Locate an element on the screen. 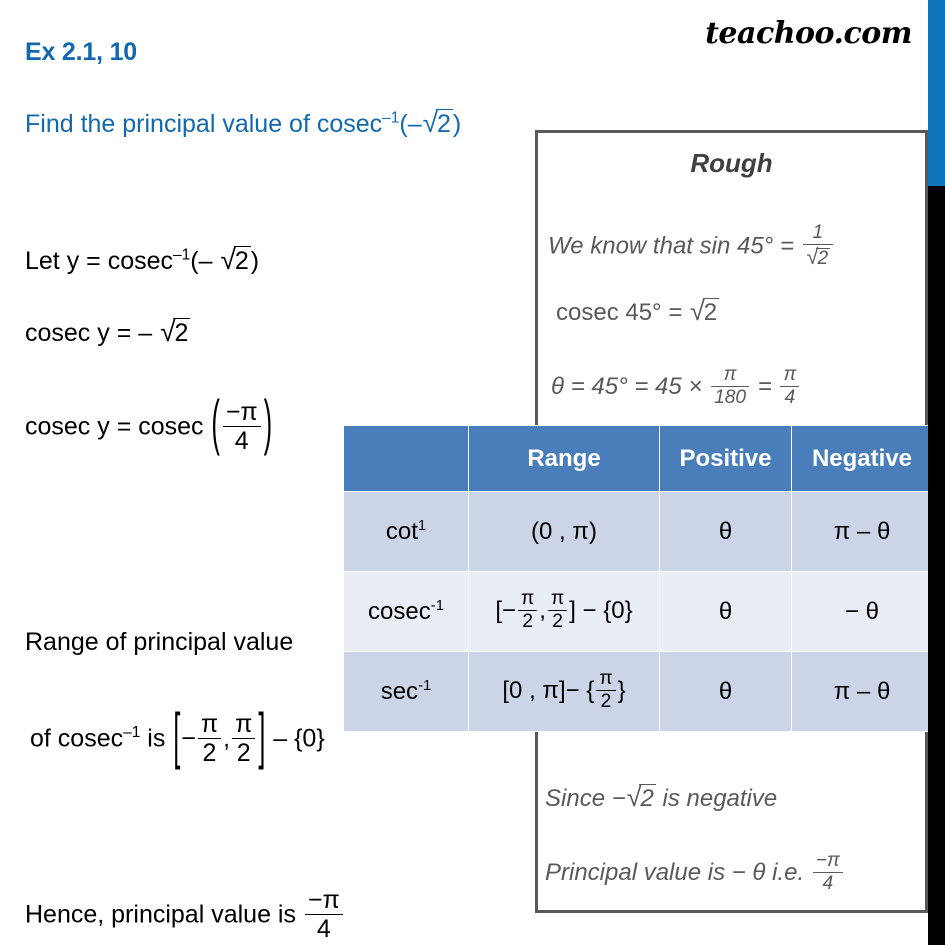 The height and width of the screenshot is (945, 945). rough-line-cosec45: cosec 45° = √2 is located at coordinates (638, 311).